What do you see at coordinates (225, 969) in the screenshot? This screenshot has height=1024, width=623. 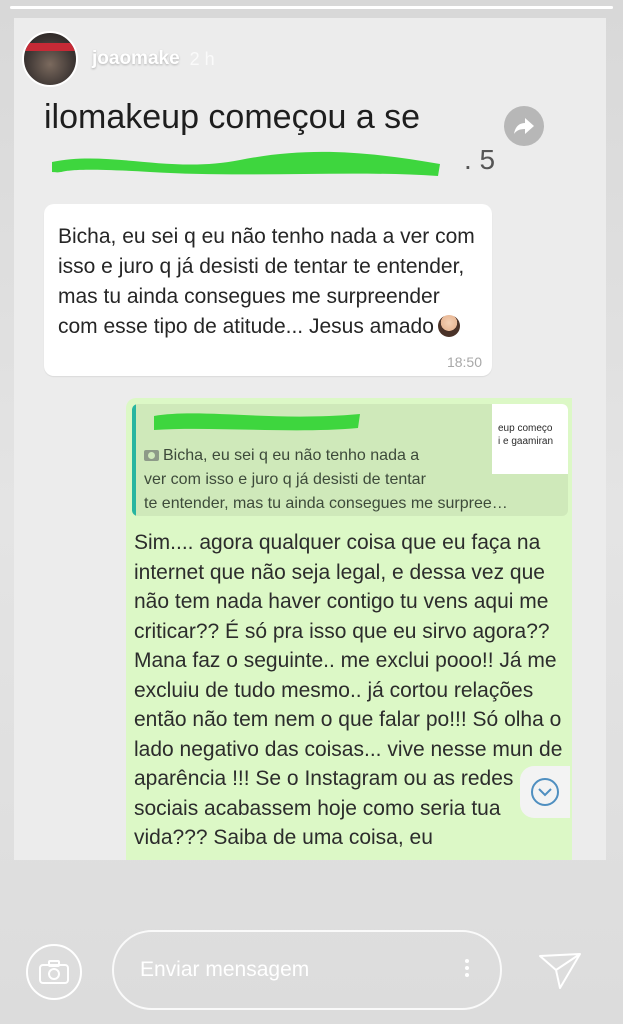 I see `message-input-placeholder: Enviar mensagem` at bounding box center [225, 969].